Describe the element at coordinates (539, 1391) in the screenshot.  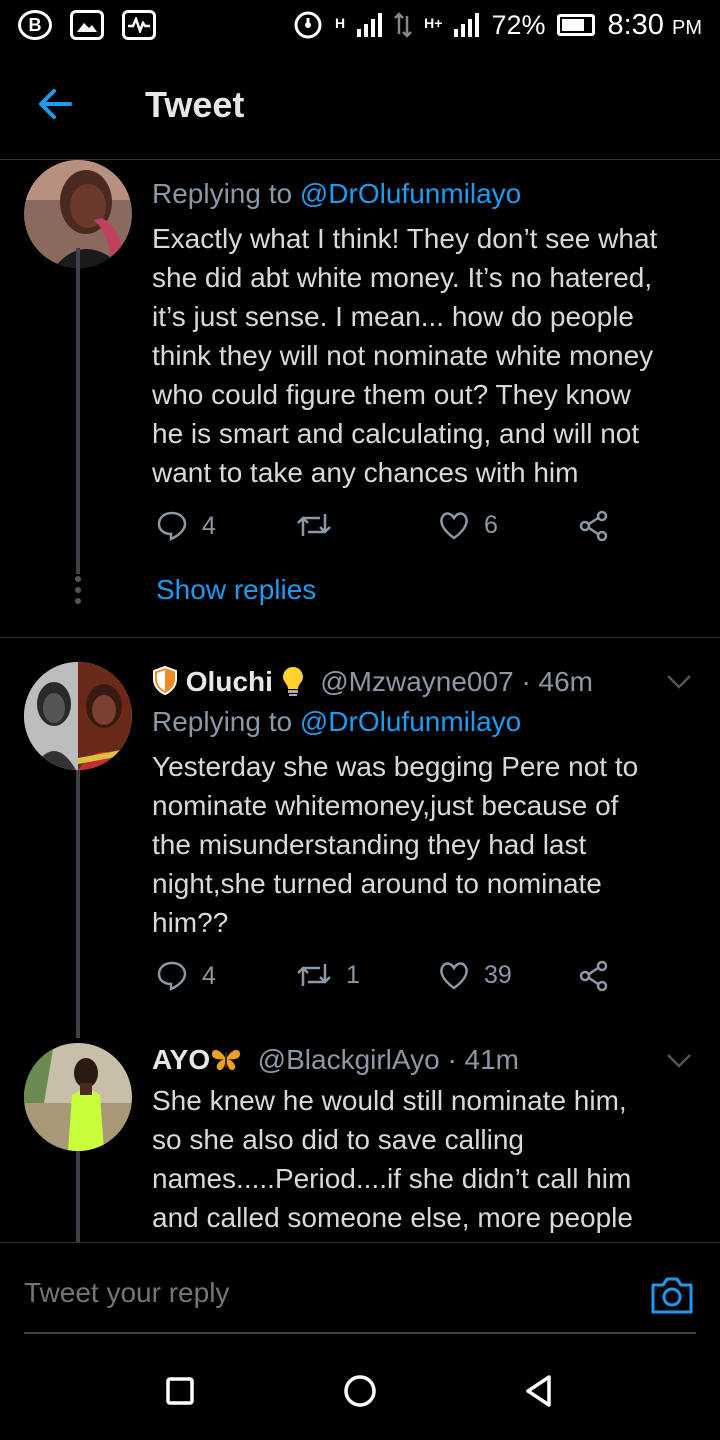
I see `back-triangle-icon` at that location.